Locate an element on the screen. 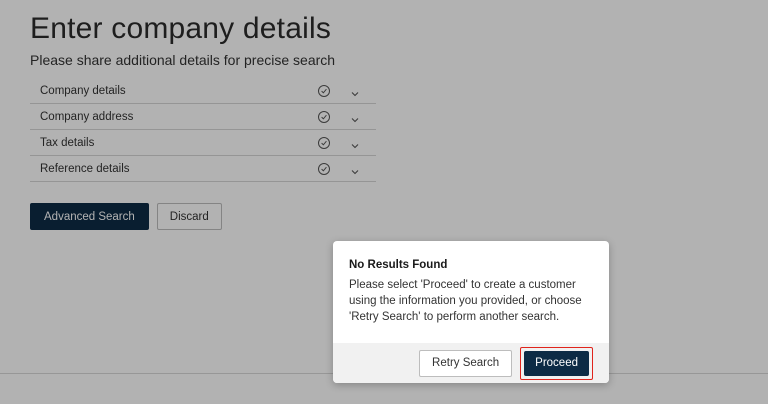  proceed-button: Proceed is located at coordinates (556, 363).